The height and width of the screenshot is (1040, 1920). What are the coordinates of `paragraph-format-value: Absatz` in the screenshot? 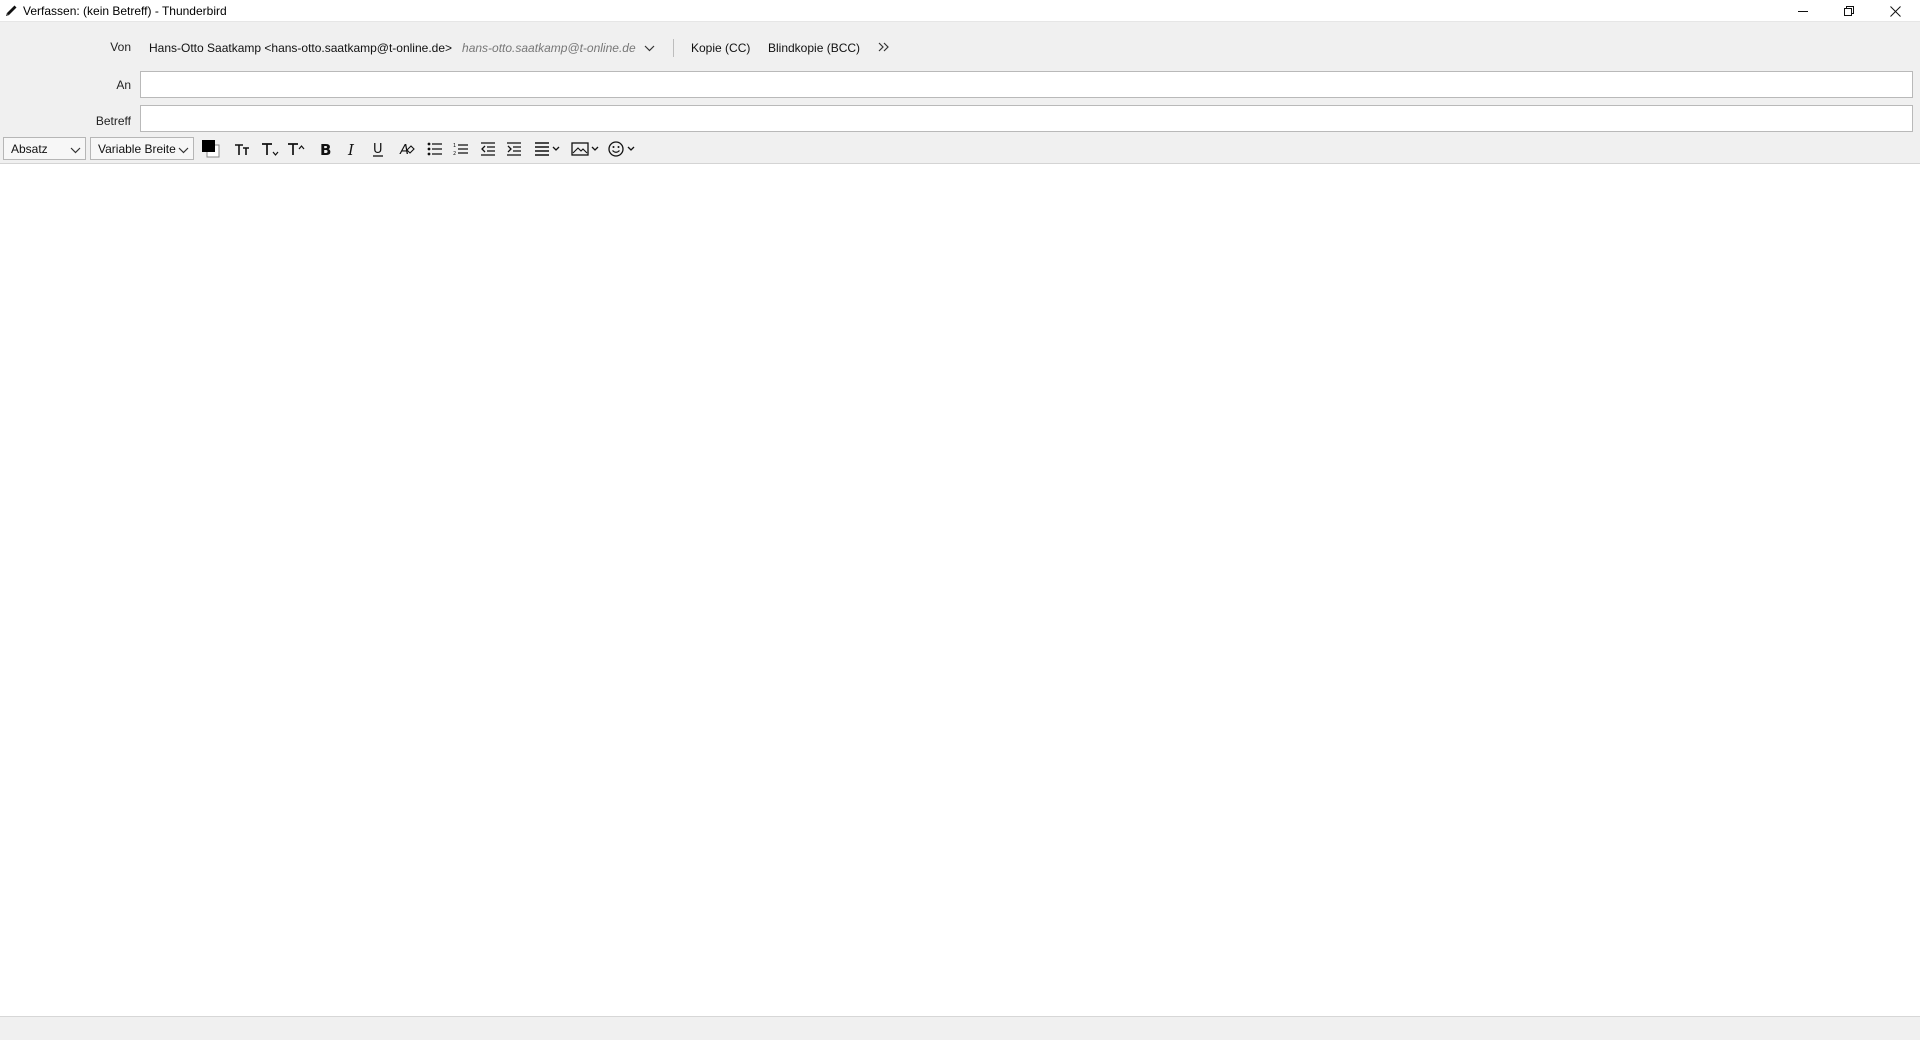 It's located at (29, 148).